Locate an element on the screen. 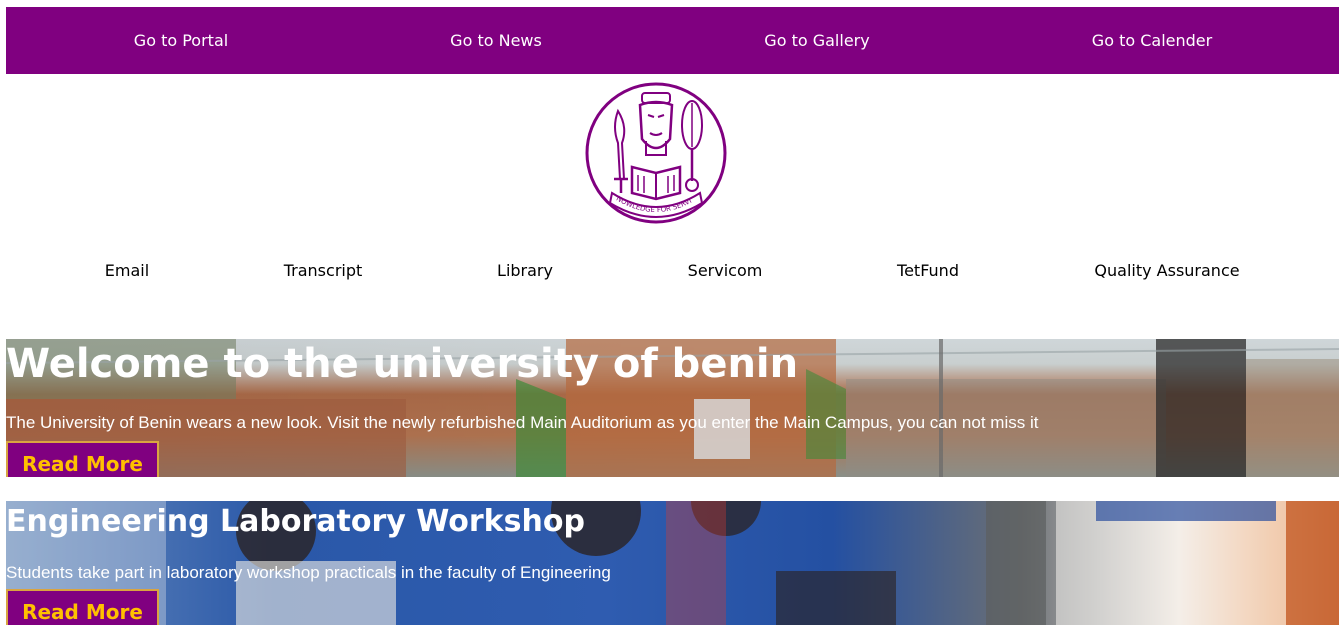 The image size is (1344, 640). quick-link-transcript: Transcript is located at coordinates (323, 271).